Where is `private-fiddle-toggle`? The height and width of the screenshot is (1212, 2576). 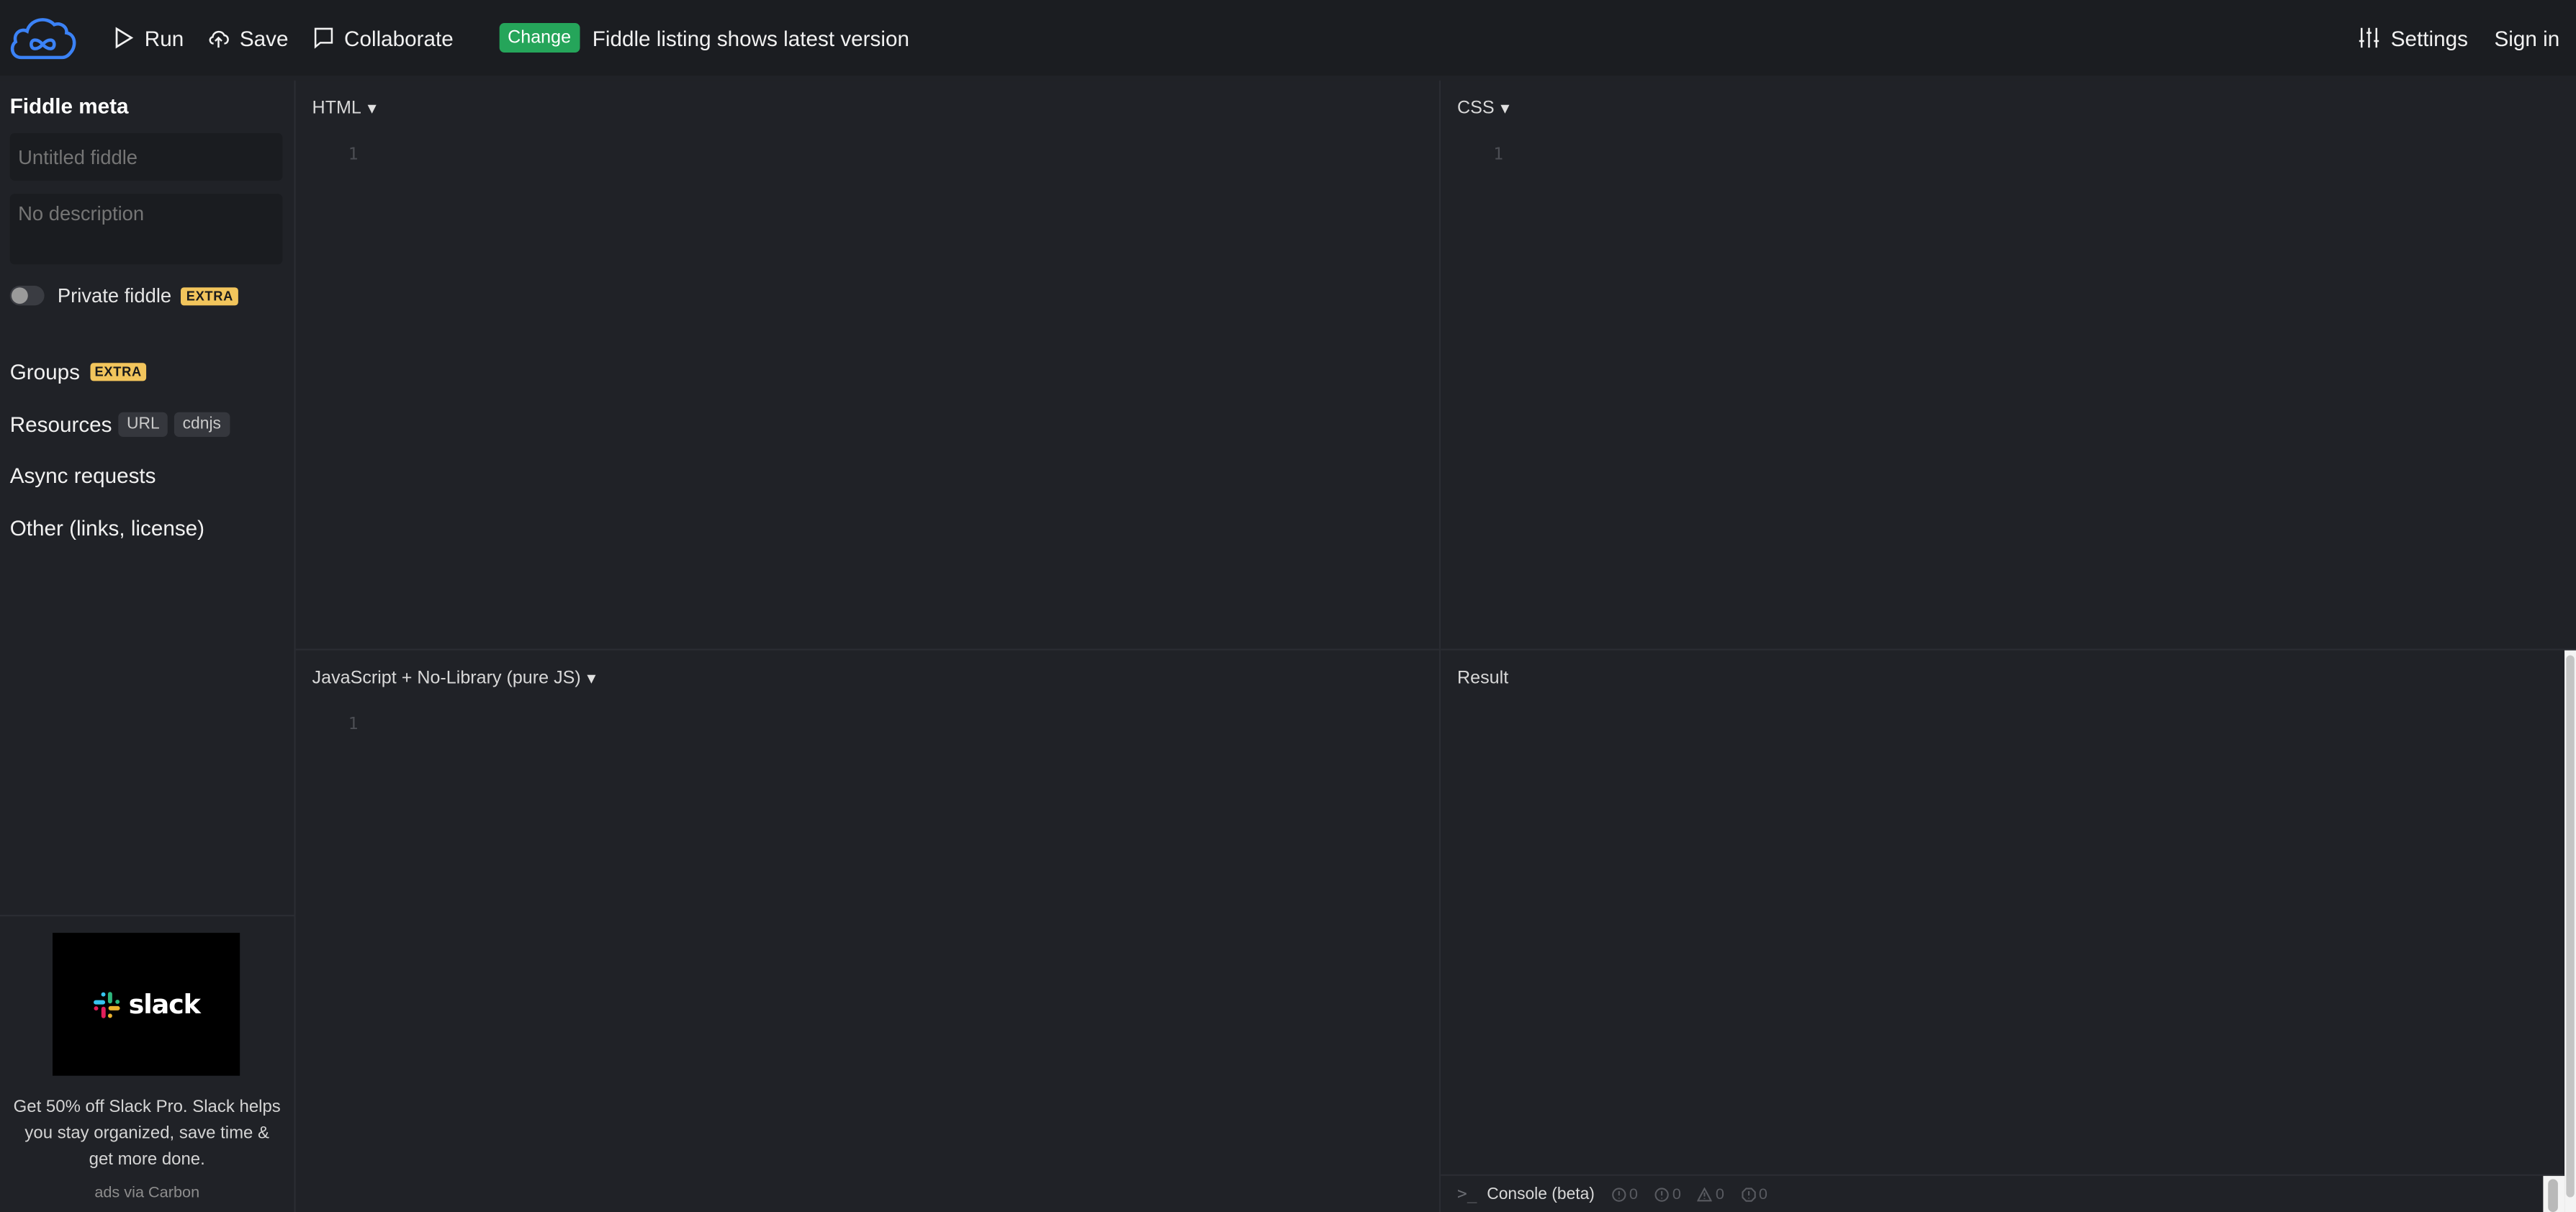
private-fiddle-toggle is located at coordinates (27, 296).